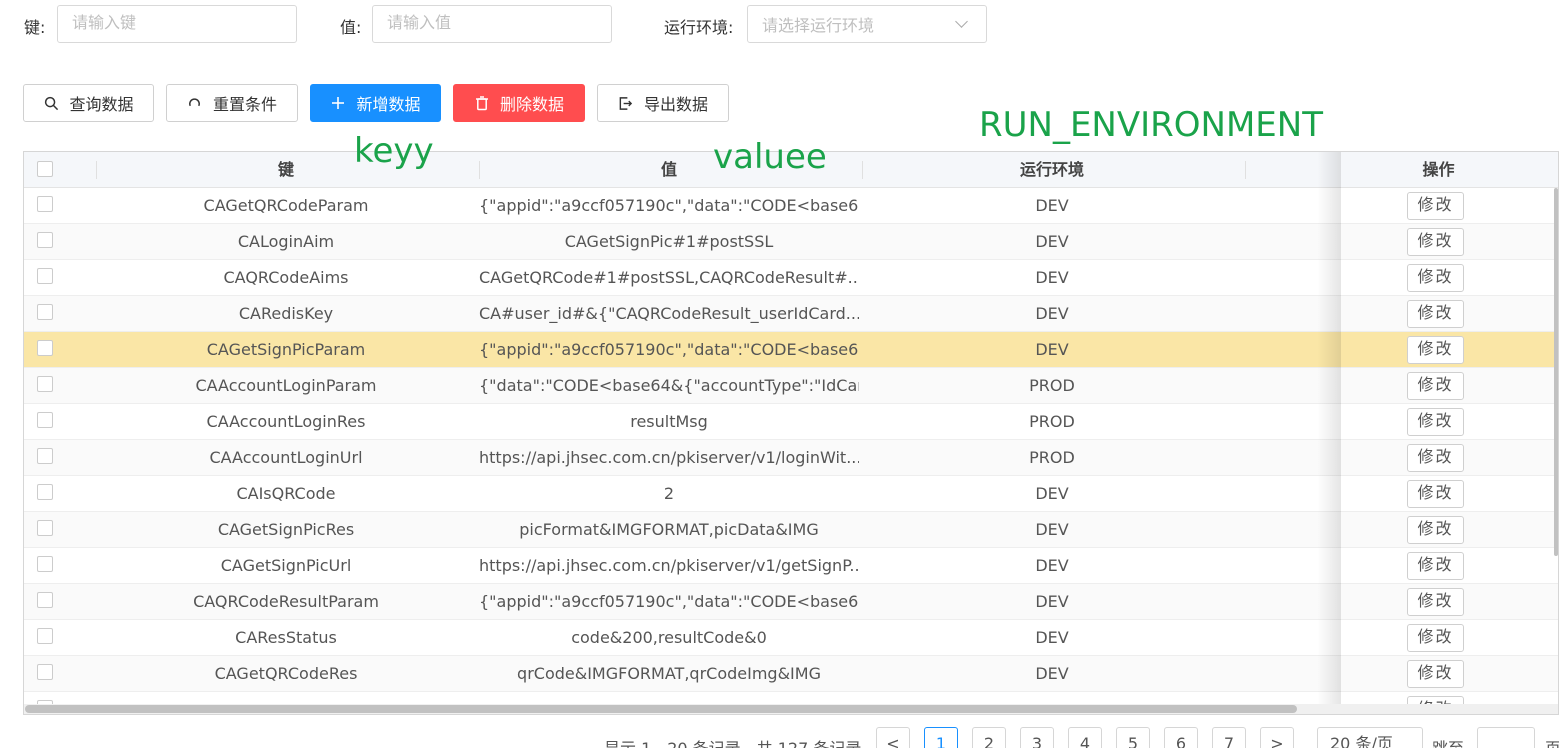 This screenshot has height=748, width=1559. What do you see at coordinates (286, 493) in the screenshot?
I see `cell-key: CAIsQRCode` at bounding box center [286, 493].